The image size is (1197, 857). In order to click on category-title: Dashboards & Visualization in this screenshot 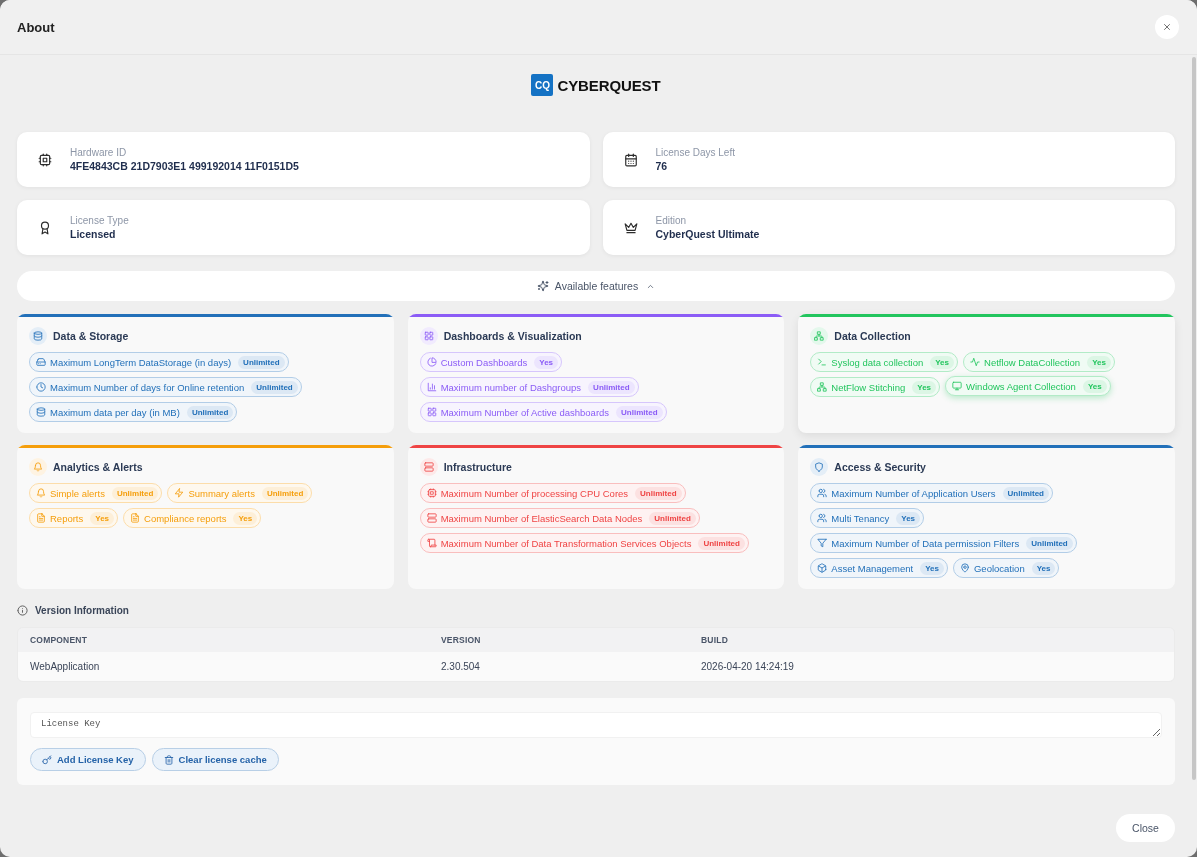, I will do `click(512, 336)`.